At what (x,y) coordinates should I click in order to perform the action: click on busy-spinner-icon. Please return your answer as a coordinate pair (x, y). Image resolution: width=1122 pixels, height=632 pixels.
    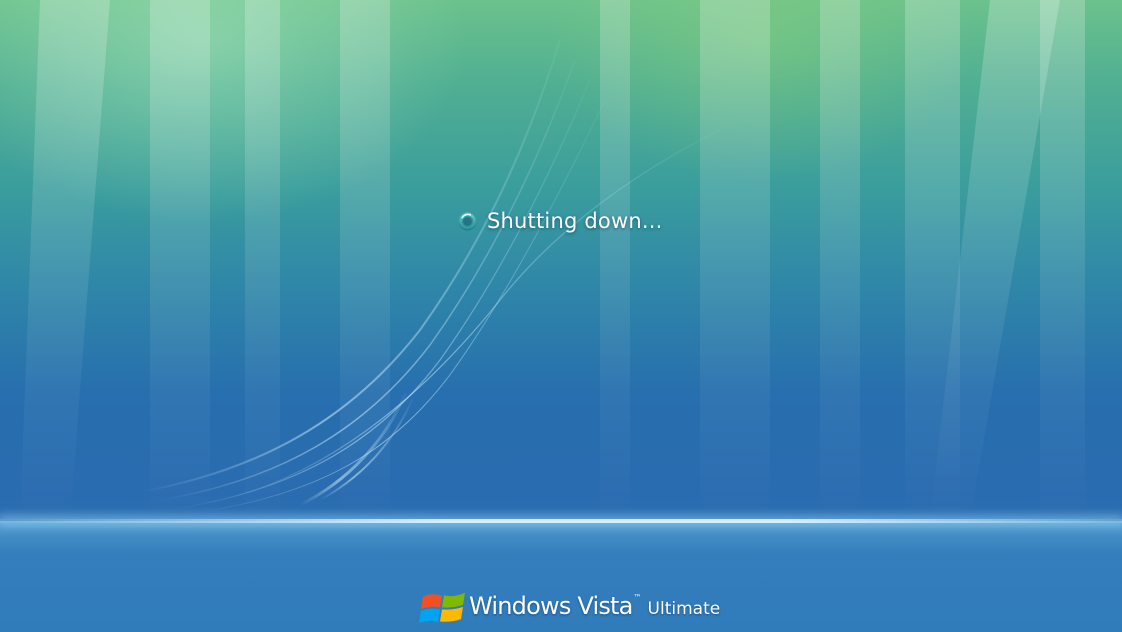
    Looking at the image, I should click on (467, 221).